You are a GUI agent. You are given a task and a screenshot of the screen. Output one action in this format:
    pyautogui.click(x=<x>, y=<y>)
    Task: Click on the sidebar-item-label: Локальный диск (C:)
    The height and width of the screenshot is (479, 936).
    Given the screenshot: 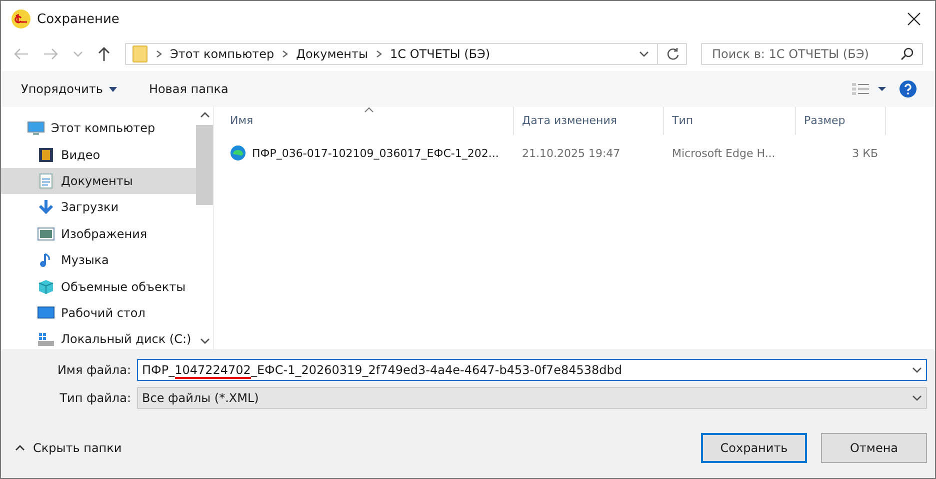 What is the action you would take?
    pyautogui.click(x=126, y=339)
    